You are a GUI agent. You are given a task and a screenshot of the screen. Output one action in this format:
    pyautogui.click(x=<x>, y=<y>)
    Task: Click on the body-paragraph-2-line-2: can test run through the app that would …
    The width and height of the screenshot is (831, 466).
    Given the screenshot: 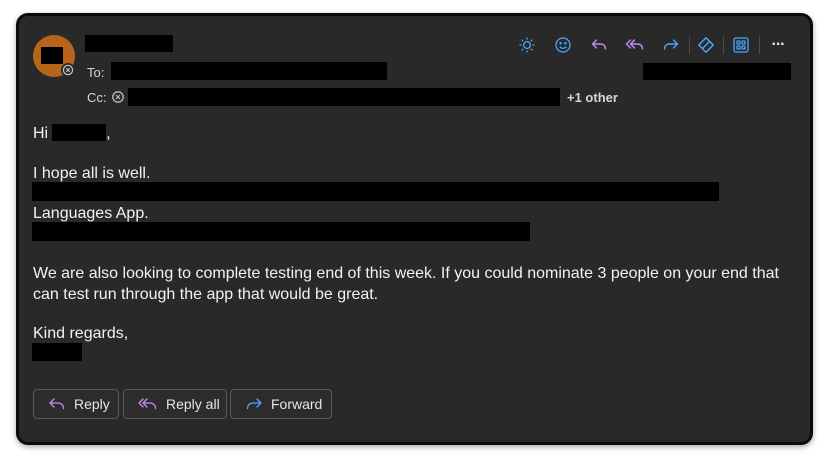 What is the action you would take?
    pyautogui.click(x=206, y=294)
    